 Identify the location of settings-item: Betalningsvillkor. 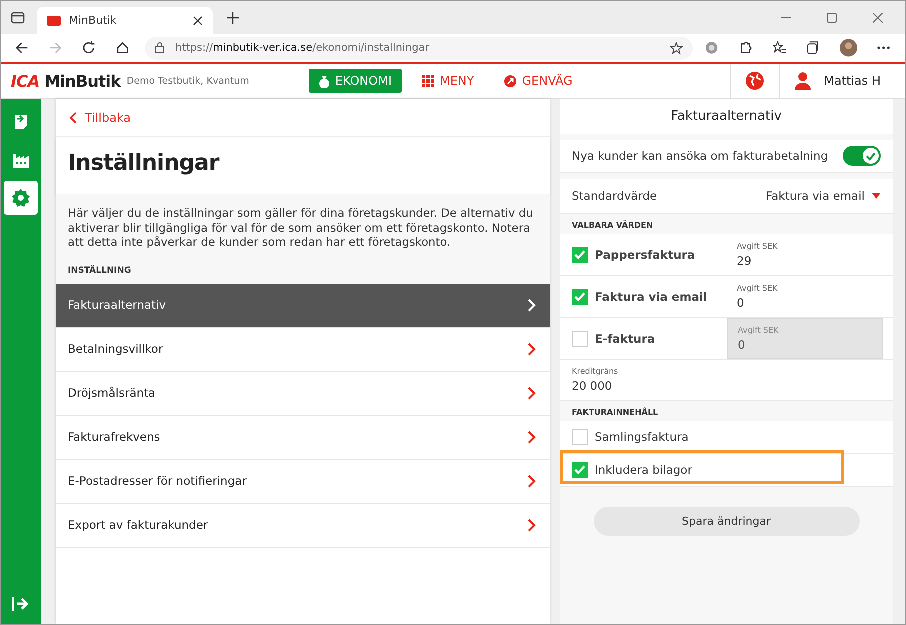
(303, 350).